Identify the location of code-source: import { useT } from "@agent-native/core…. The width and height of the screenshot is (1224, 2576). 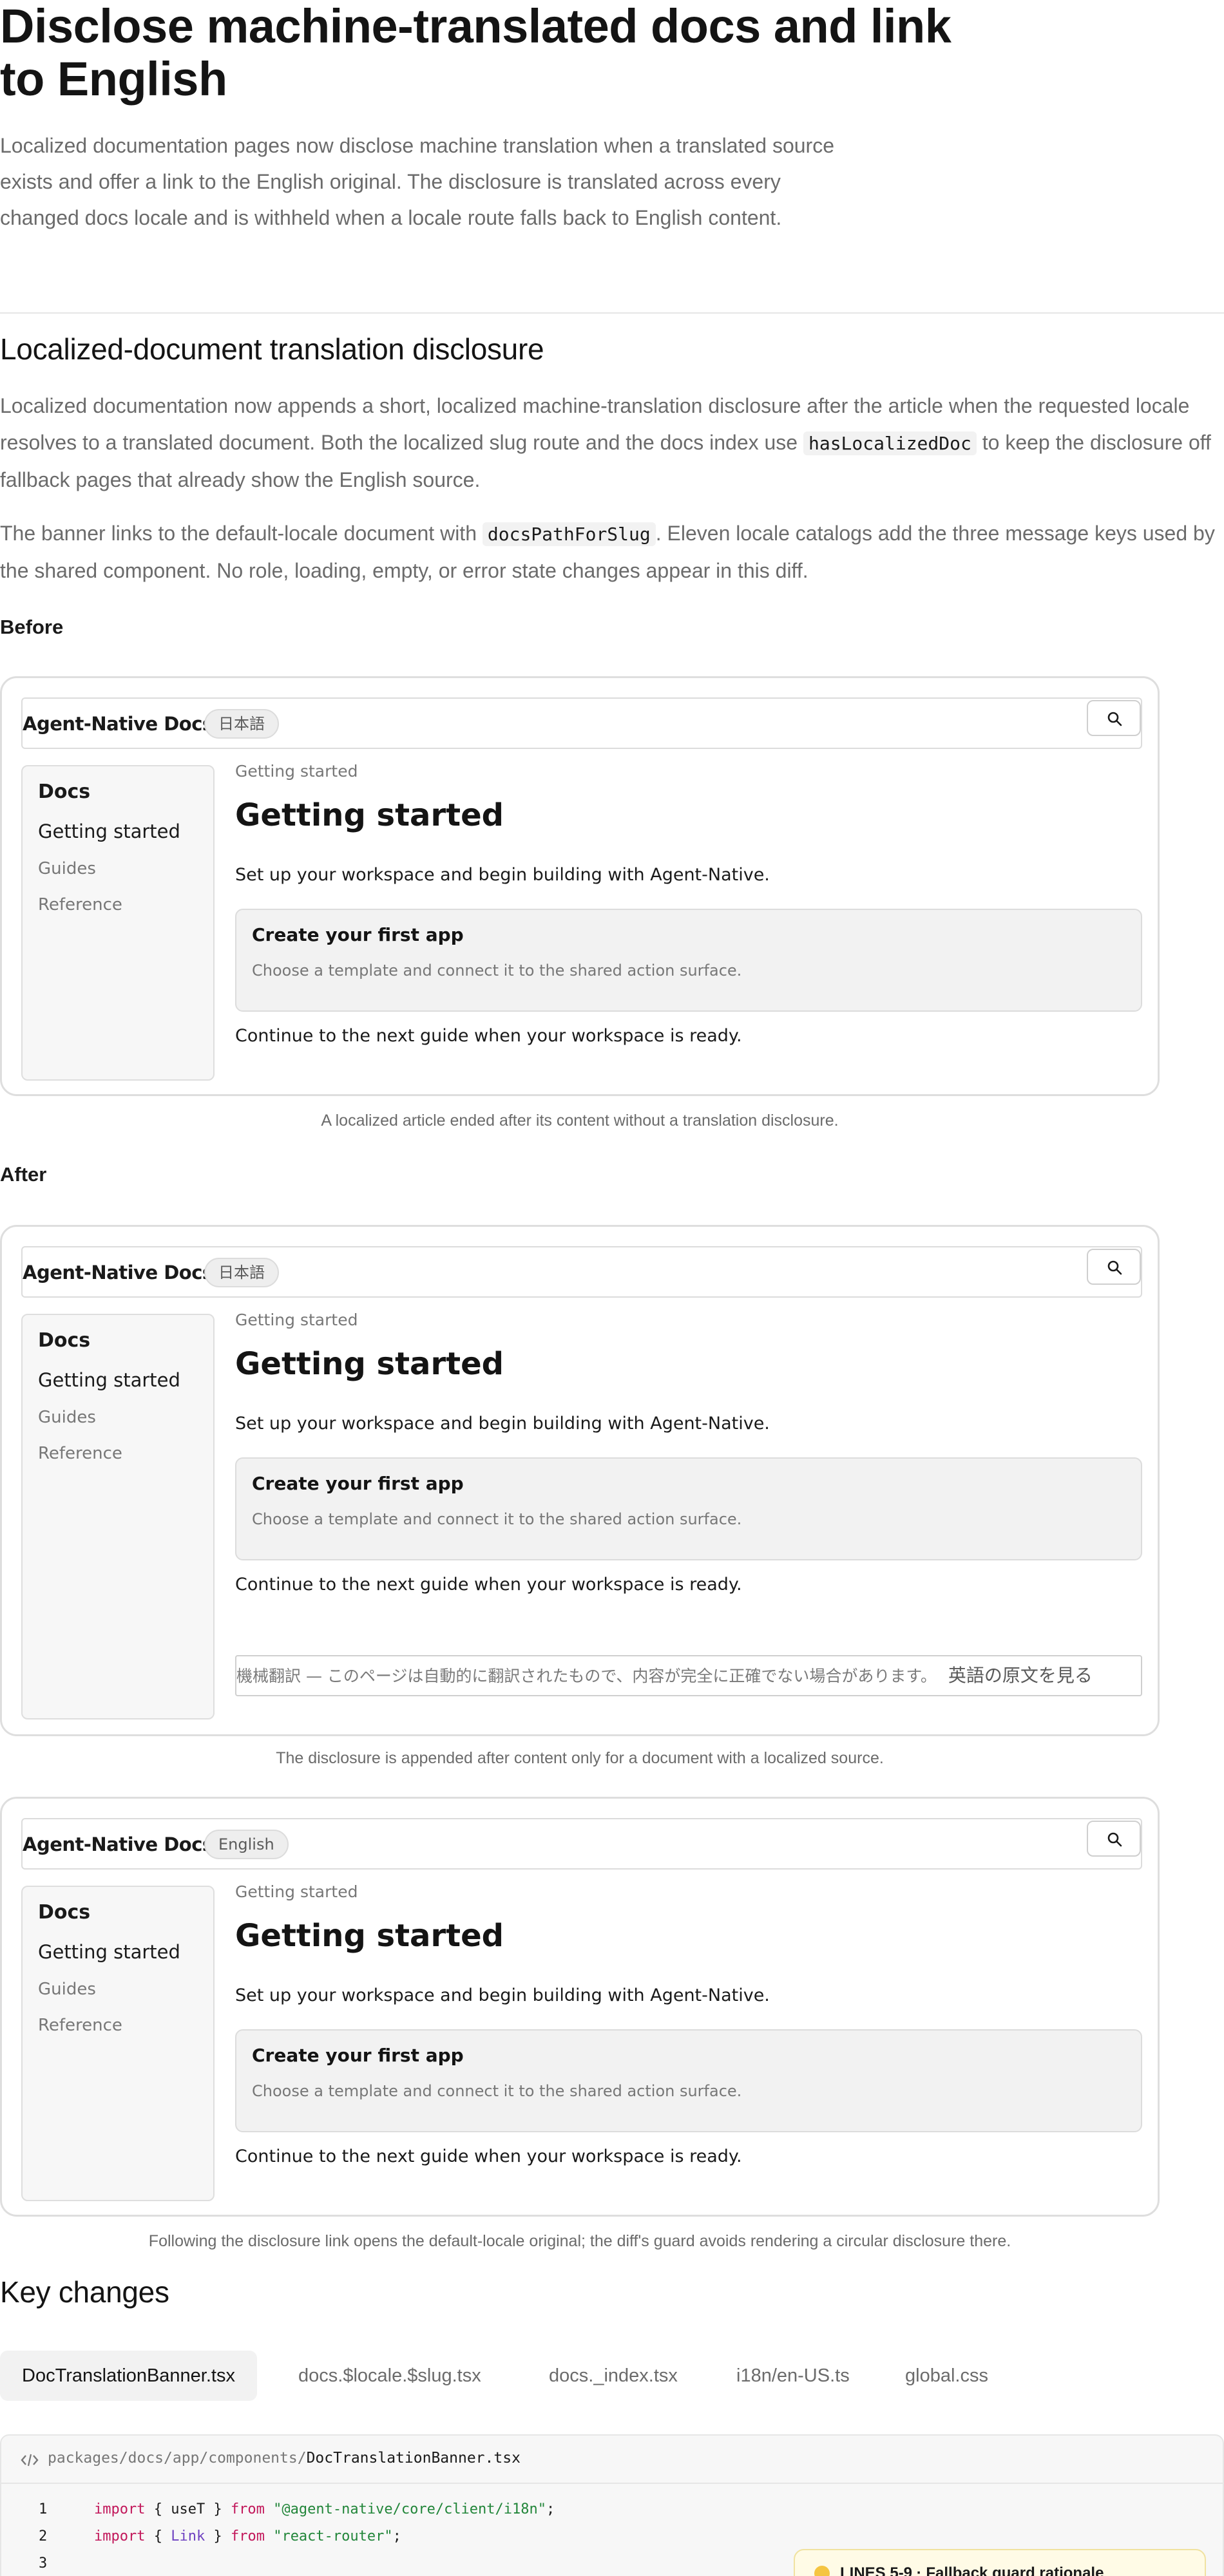
(324, 2509).